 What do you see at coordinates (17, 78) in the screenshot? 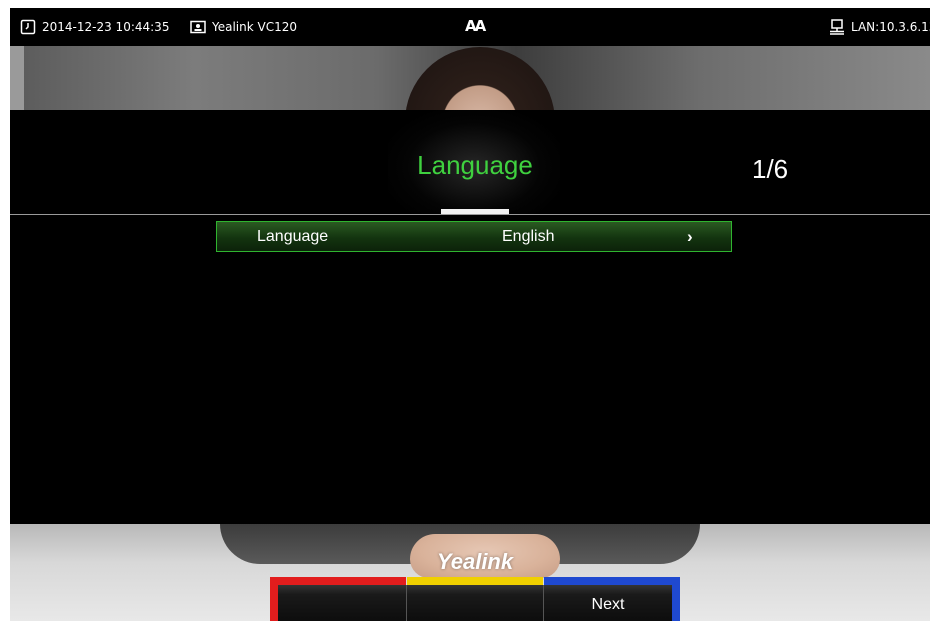
I see `wall-edge` at bounding box center [17, 78].